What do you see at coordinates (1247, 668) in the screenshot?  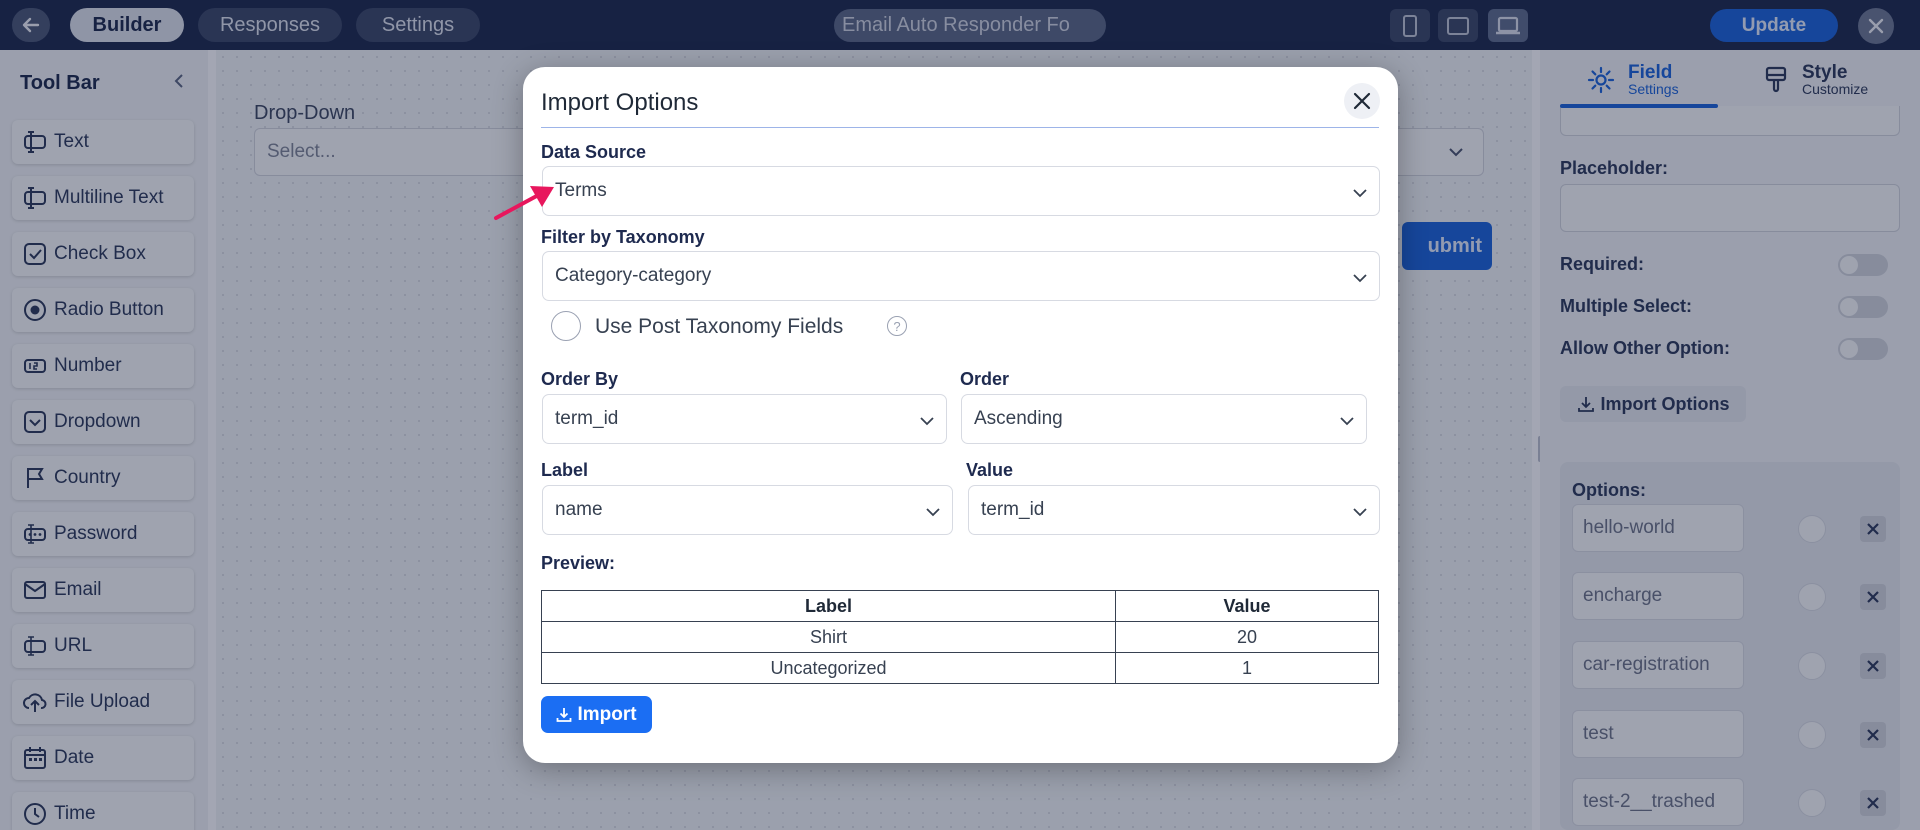 I see `table-cell: 1` at bounding box center [1247, 668].